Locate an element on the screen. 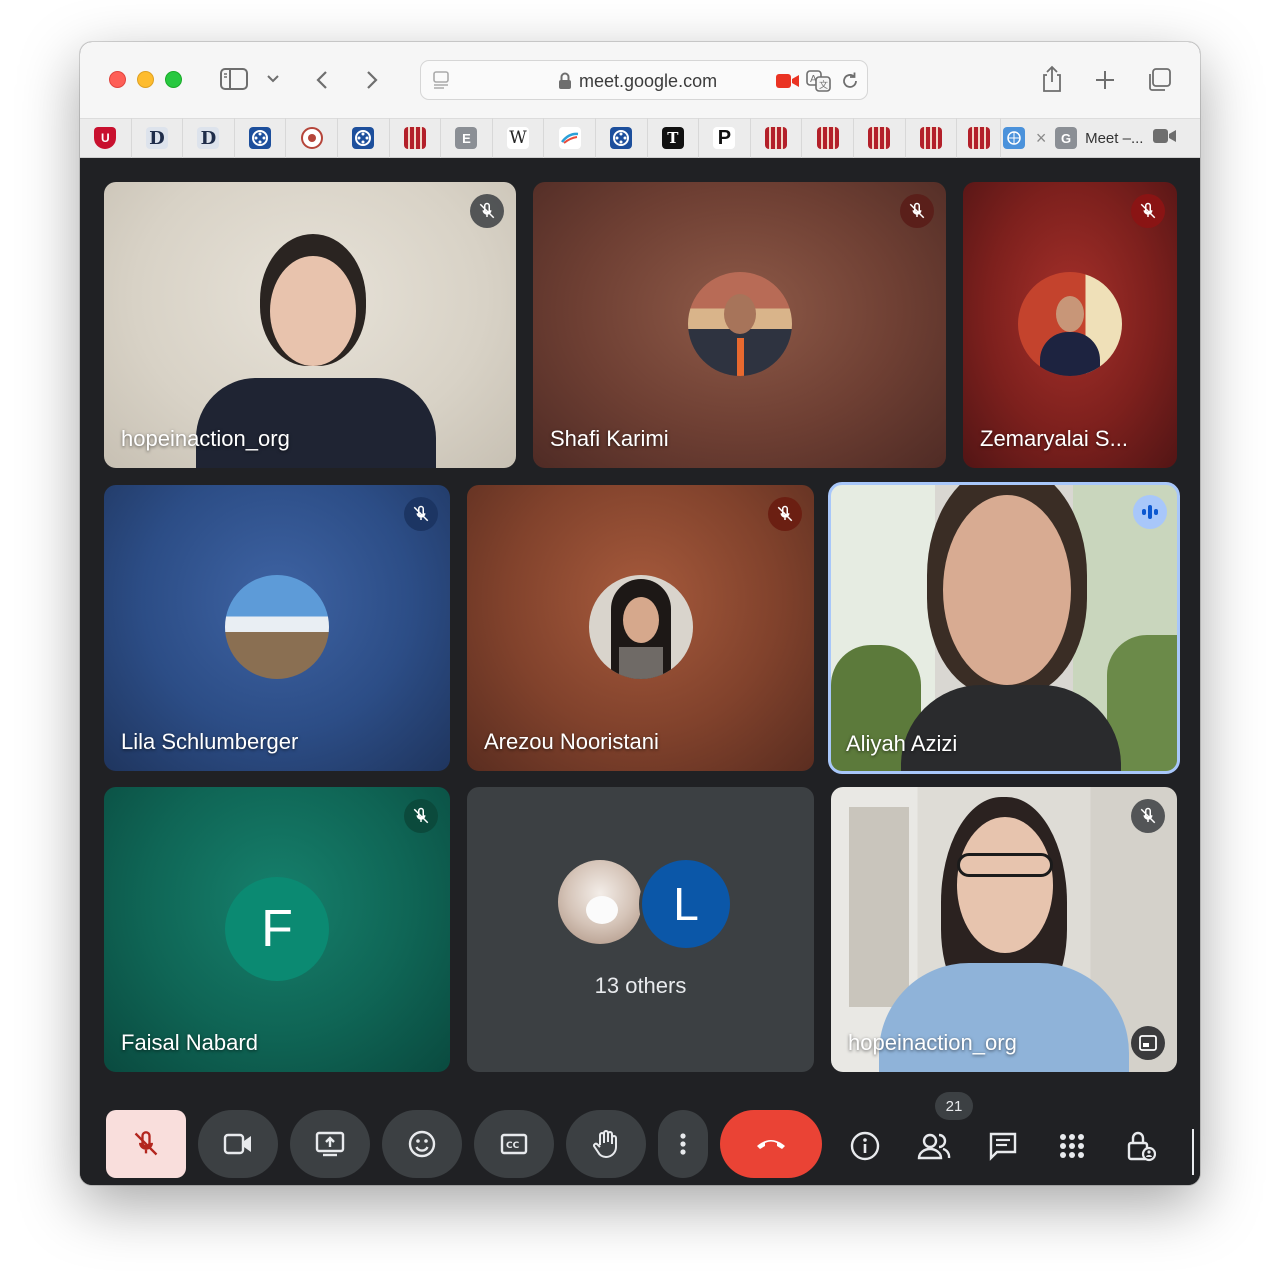 The width and height of the screenshot is (1280, 1280). seal-icon is located at coordinates (311, 138).